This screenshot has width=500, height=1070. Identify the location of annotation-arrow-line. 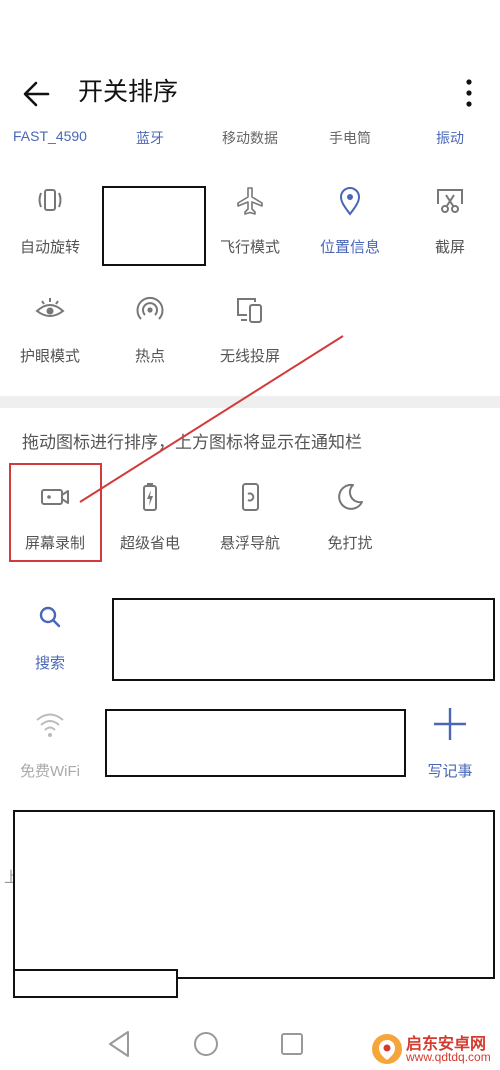
(211, 419).